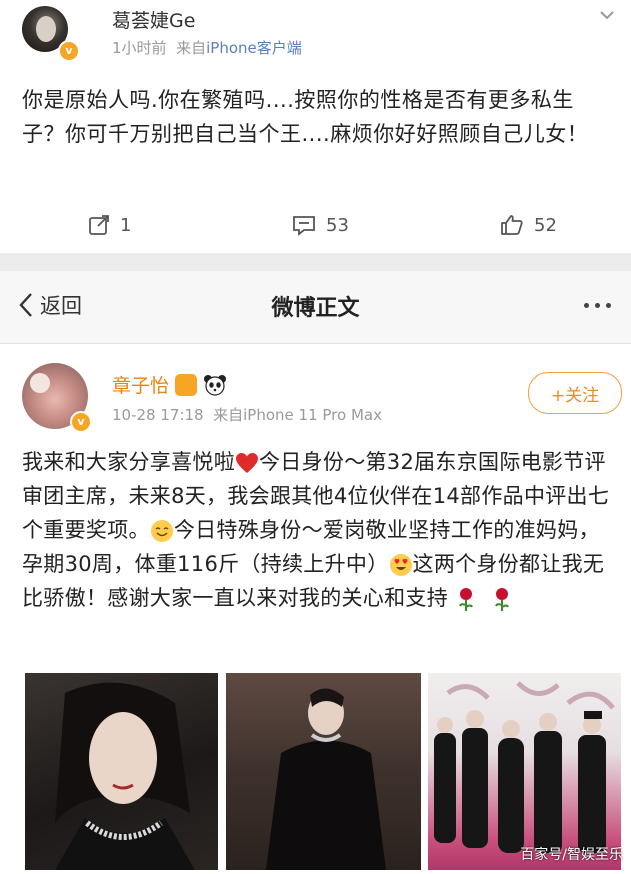  I want to click on more-icon, so click(597, 305).